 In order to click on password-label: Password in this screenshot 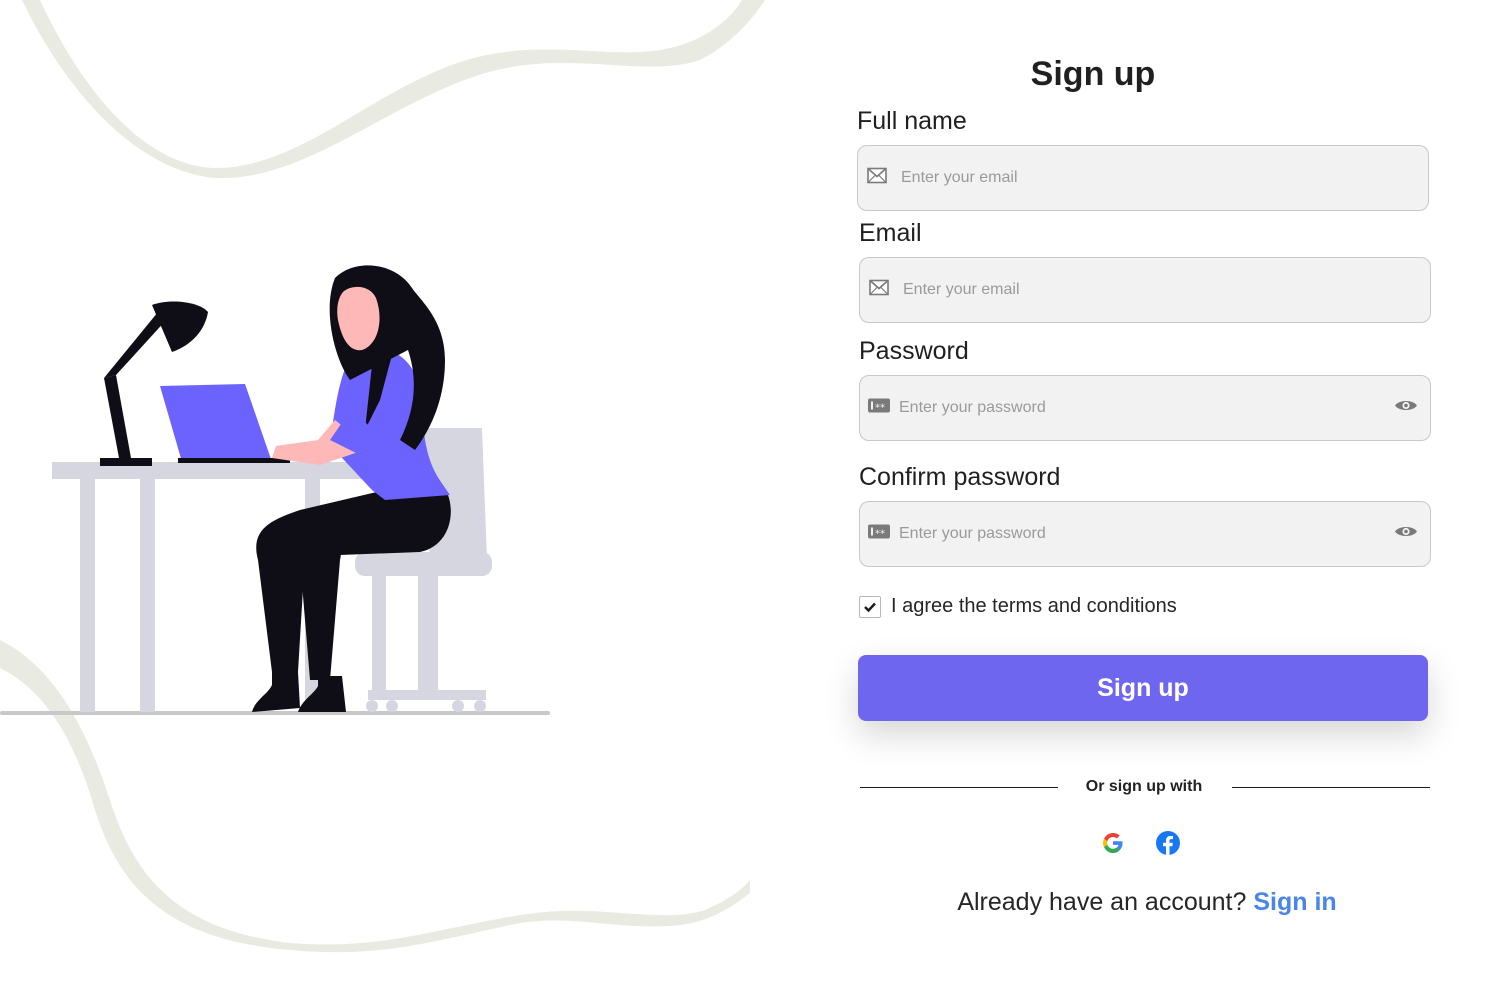, I will do `click(914, 351)`.